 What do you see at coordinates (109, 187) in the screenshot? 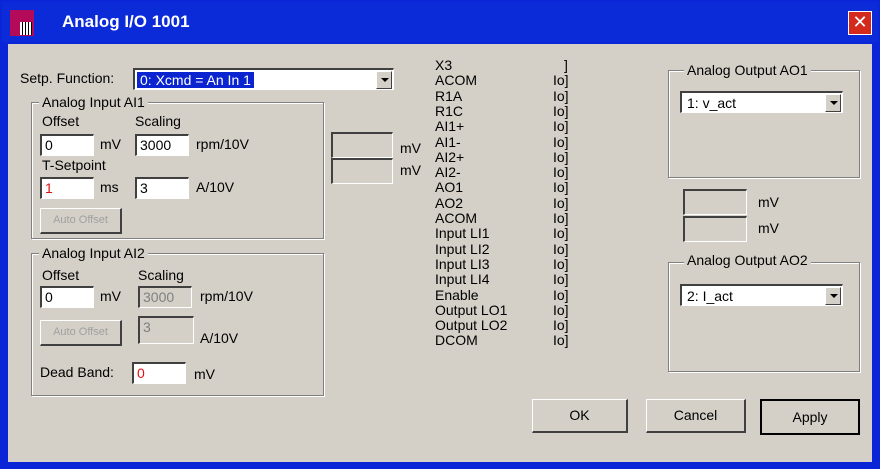
I see `ai1-tsetpoint-unit: ms` at bounding box center [109, 187].